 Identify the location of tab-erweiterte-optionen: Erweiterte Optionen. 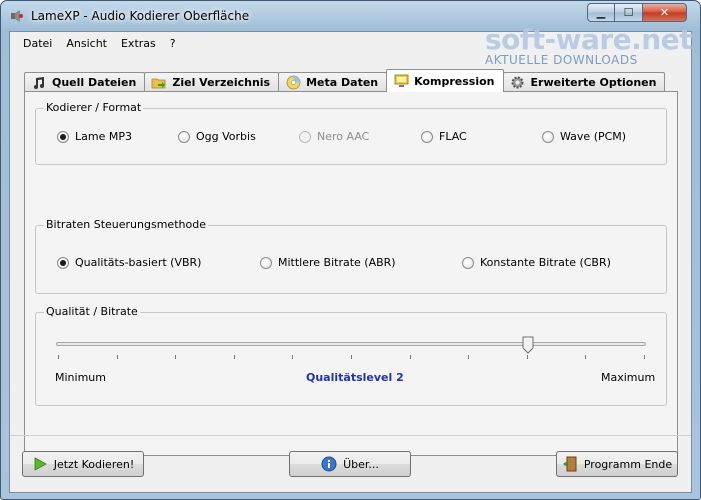
(584, 82).